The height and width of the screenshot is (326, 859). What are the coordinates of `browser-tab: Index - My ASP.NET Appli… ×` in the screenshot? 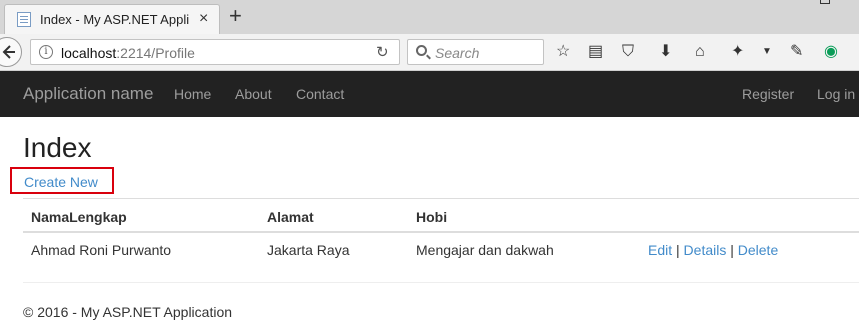 It's located at (112, 19).